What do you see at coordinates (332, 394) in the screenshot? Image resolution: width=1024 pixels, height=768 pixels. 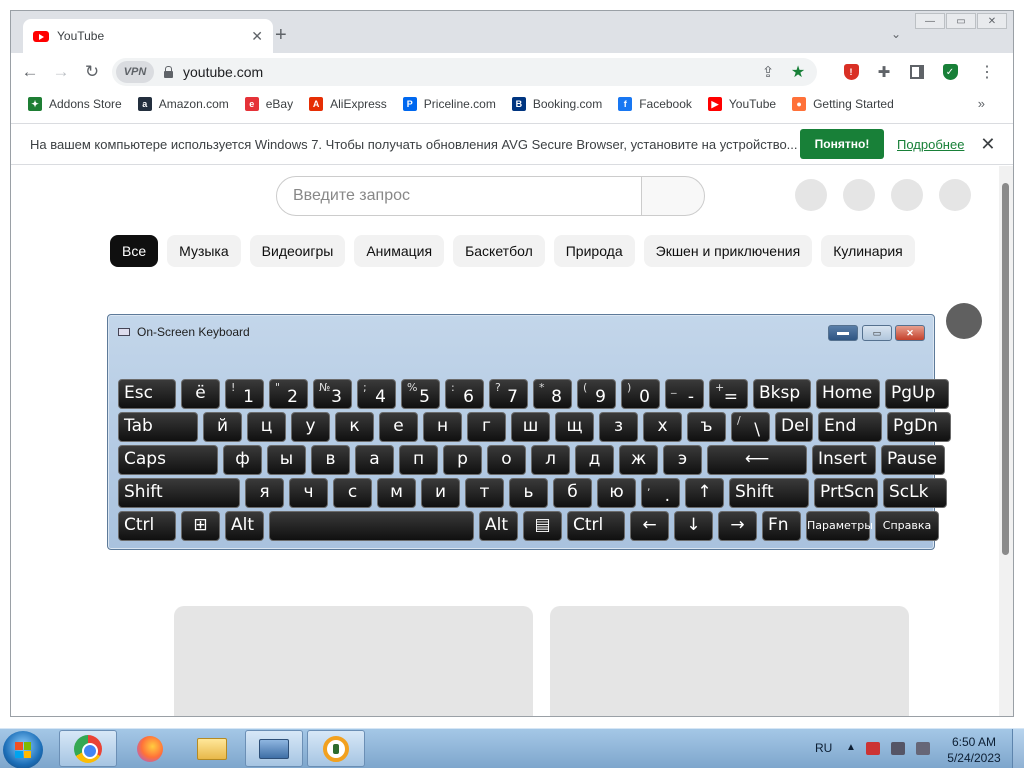 I see `osk-key: № 3` at bounding box center [332, 394].